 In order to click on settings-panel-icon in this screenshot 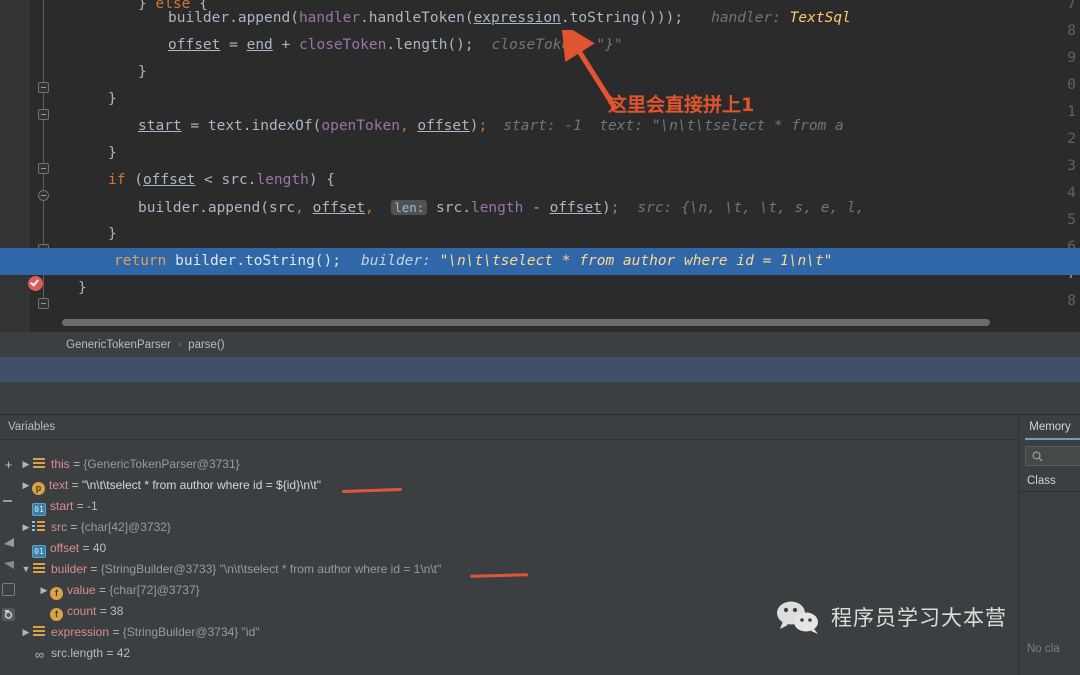, I will do `click(8, 589)`.